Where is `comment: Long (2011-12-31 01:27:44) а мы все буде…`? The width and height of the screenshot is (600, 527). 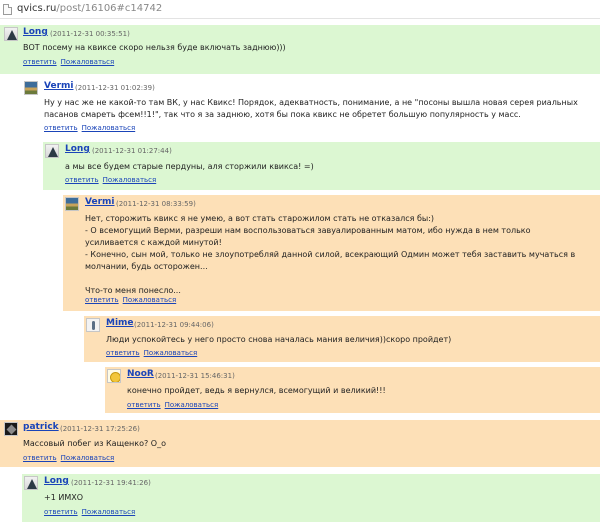
comment: Long (2011-12-31 01:27:44) а мы все буде… is located at coordinates (321, 166).